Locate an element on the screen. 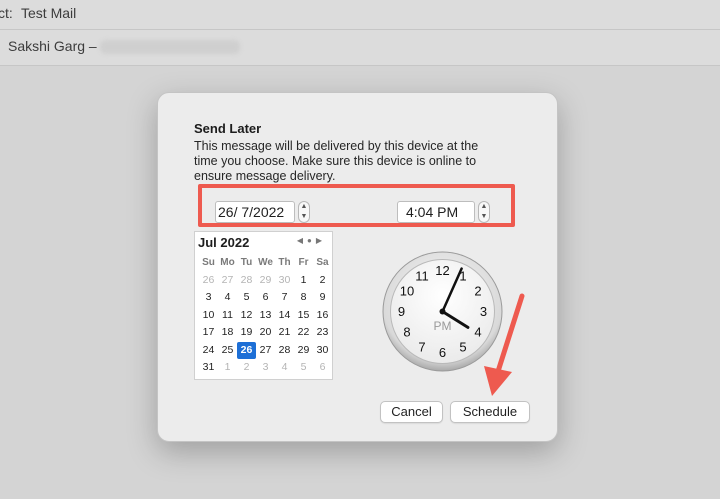 This screenshot has width=720, height=499. calendar-day: 11 is located at coordinates (227, 316).